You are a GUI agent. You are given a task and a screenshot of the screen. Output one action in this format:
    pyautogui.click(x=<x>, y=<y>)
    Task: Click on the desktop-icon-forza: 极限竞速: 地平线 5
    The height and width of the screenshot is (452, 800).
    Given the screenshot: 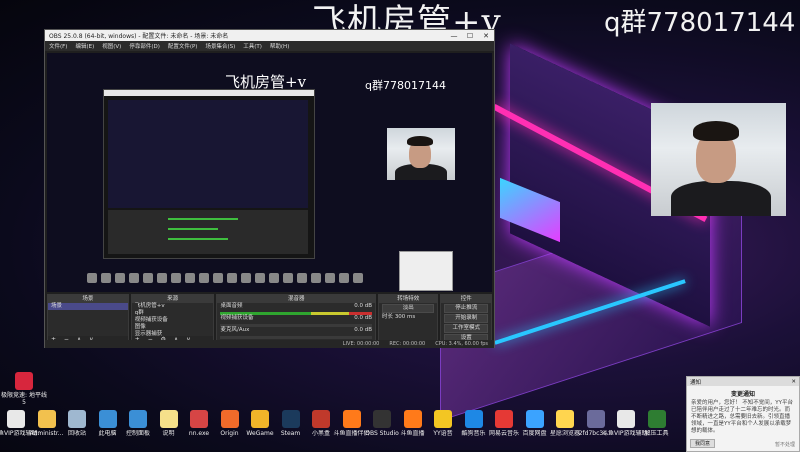 What is the action you would take?
    pyautogui.click(x=24, y=389)
    